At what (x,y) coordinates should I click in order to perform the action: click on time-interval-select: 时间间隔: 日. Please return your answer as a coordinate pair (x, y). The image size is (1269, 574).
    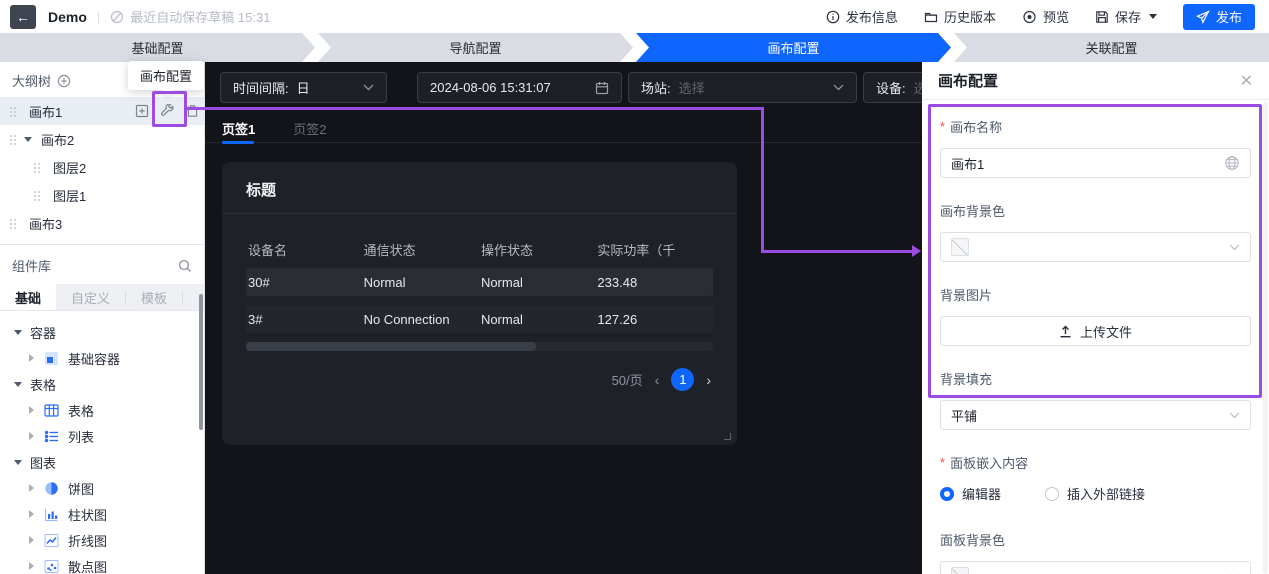
    Looking at the image, I should click on (303, 87).